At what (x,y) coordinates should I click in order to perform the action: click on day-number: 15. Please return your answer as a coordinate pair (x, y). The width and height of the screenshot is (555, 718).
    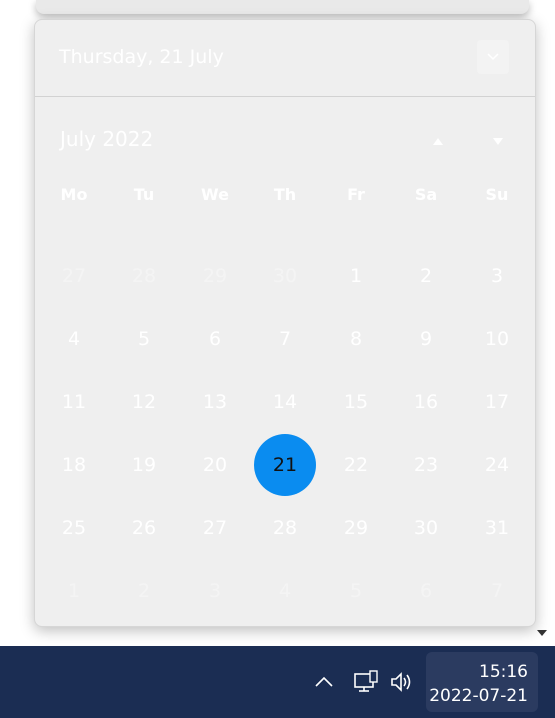
    Looking at the image, I should click on (356, 402).